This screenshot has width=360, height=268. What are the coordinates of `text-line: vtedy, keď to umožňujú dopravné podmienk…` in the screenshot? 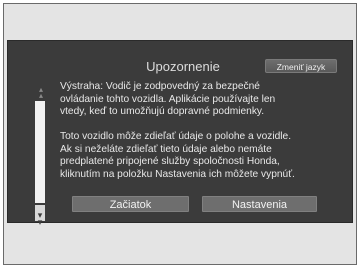 It's located at (162, 111).